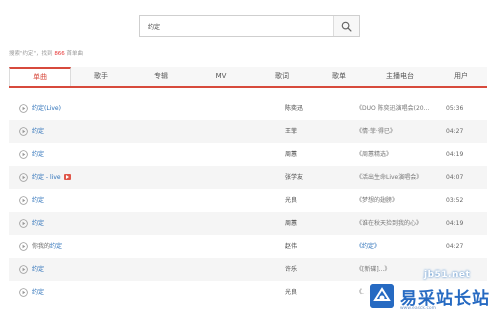 The width and height of the screenshot is (500, 314). I want to click on song-row: 约定 周蕙 《谁在秋天捡到我的心》 04:19, so click(248, 223).